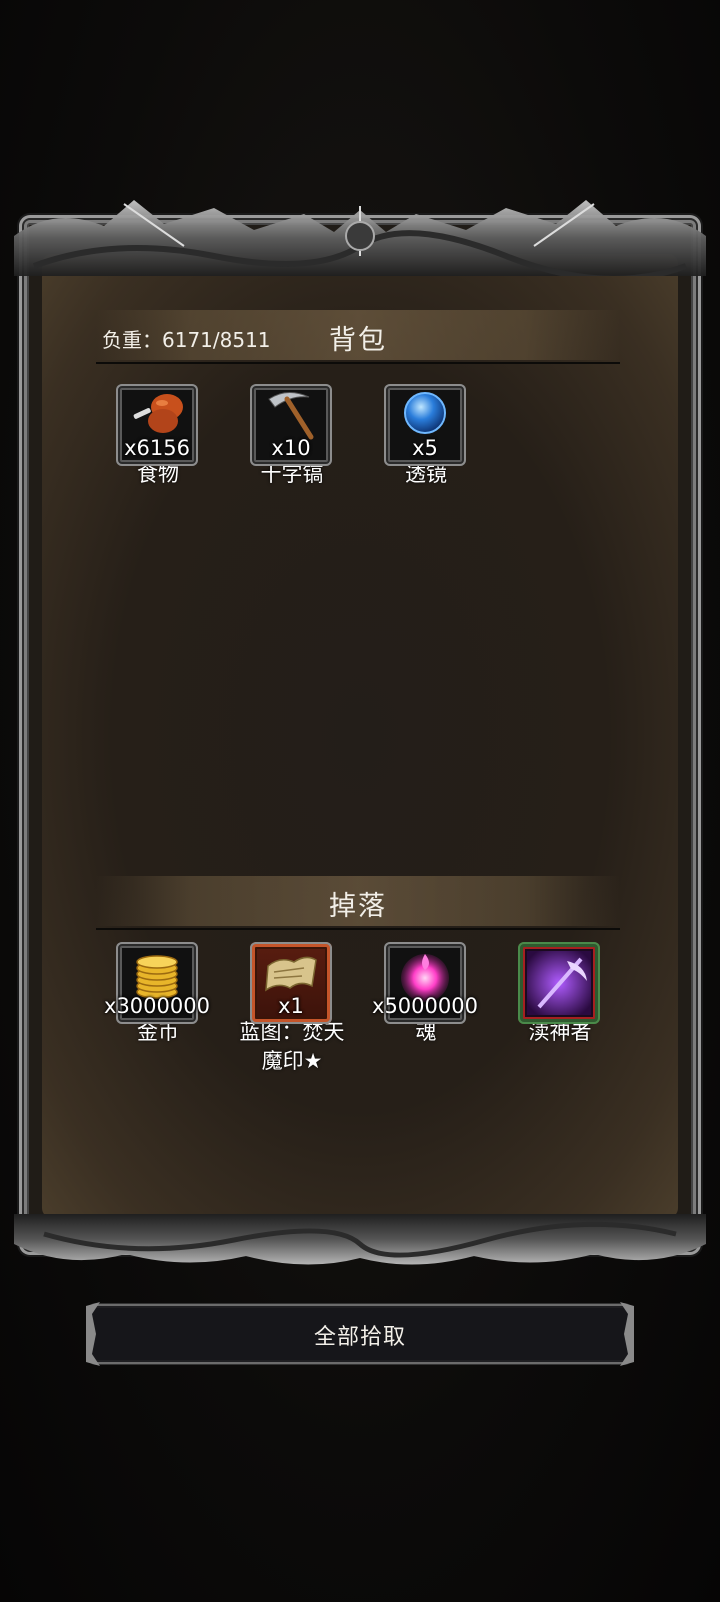 The height and width of the screenshot is (1602, 720). I want to click on backpack-item-food: x6156 食物, so click(158, 436).